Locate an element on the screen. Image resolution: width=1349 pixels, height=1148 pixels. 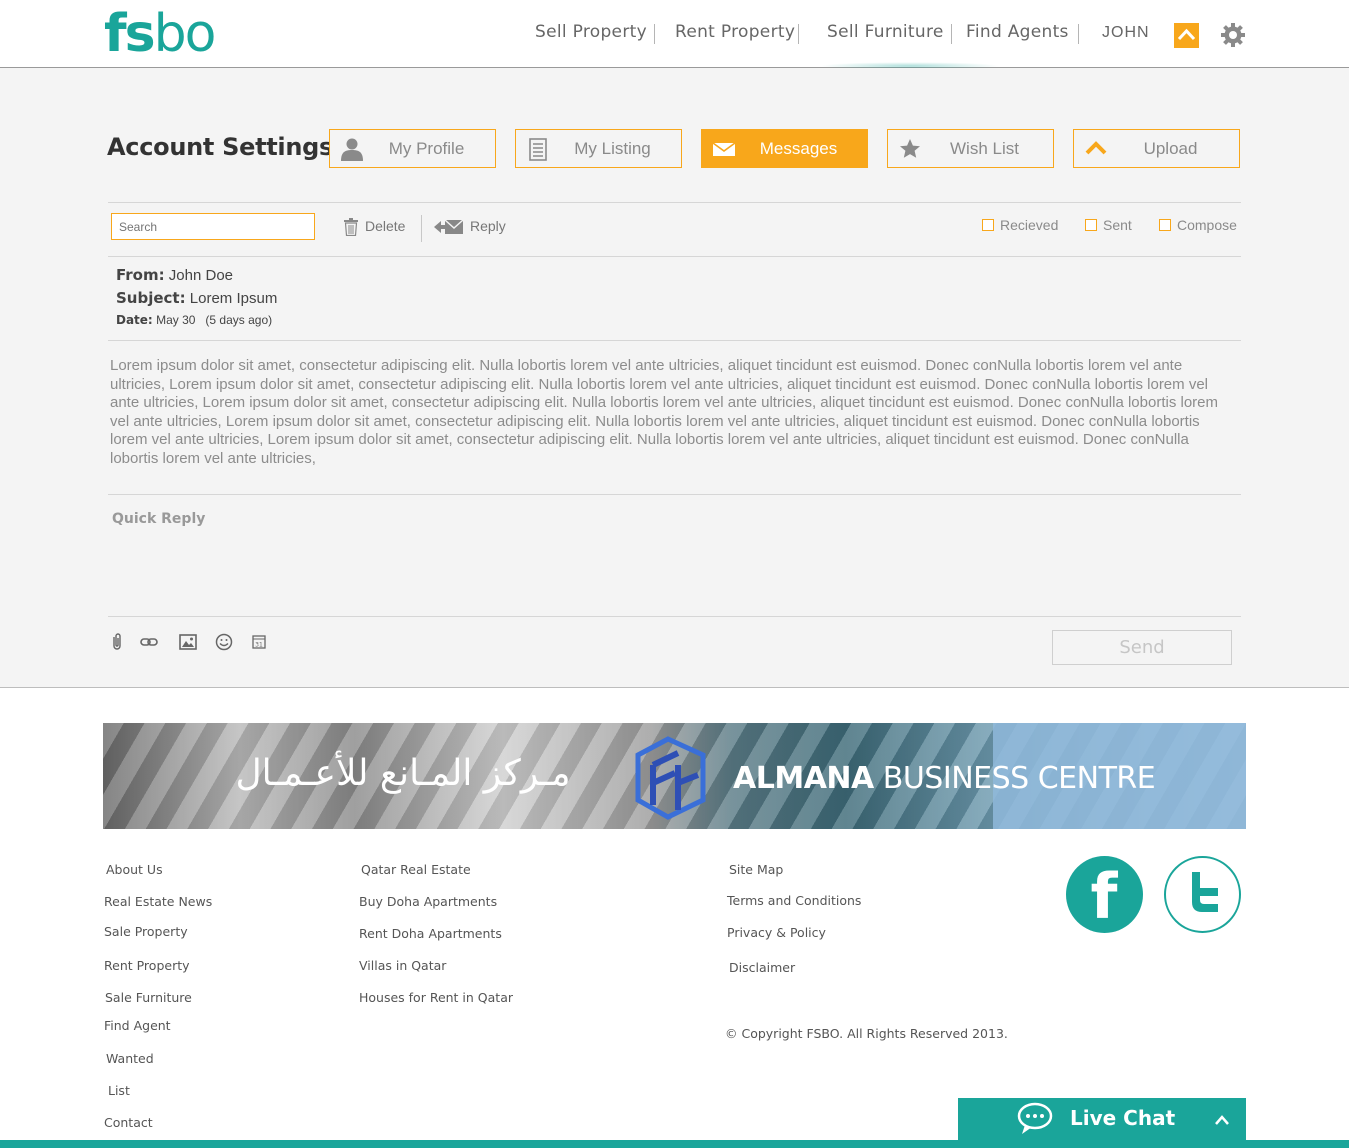
footer-link-buy-doha-apartments: Buy Doha Apartments is located at coordinates (428, 901).